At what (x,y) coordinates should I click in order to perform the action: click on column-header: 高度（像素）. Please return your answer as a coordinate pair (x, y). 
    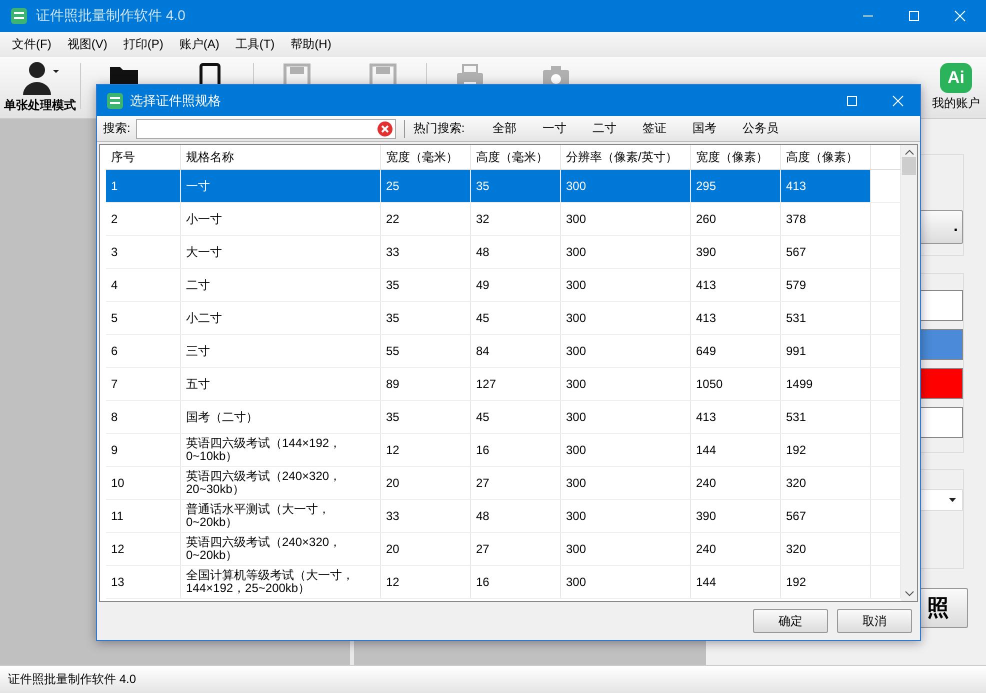
    Looking at the image, I should click on (826, 157).